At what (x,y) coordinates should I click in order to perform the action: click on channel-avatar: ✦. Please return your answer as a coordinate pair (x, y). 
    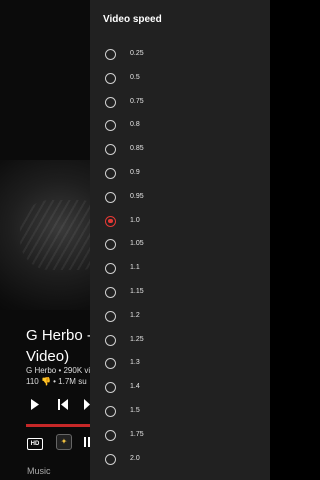
    Looking at the image, I should click on (64, 442).